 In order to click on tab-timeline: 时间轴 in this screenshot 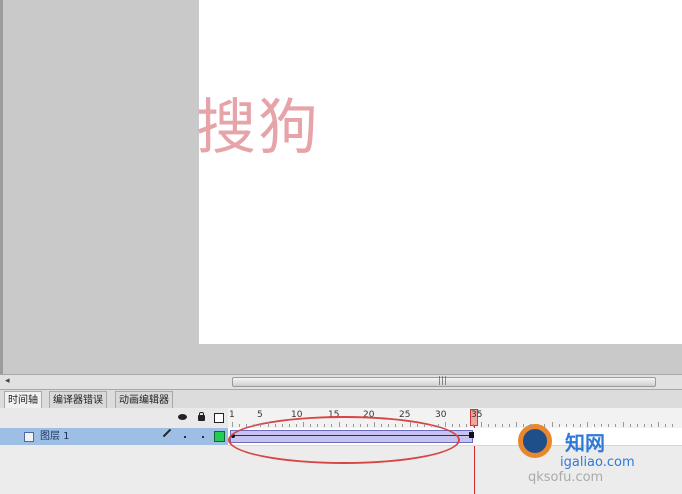, I will do `click(23, 400)`.